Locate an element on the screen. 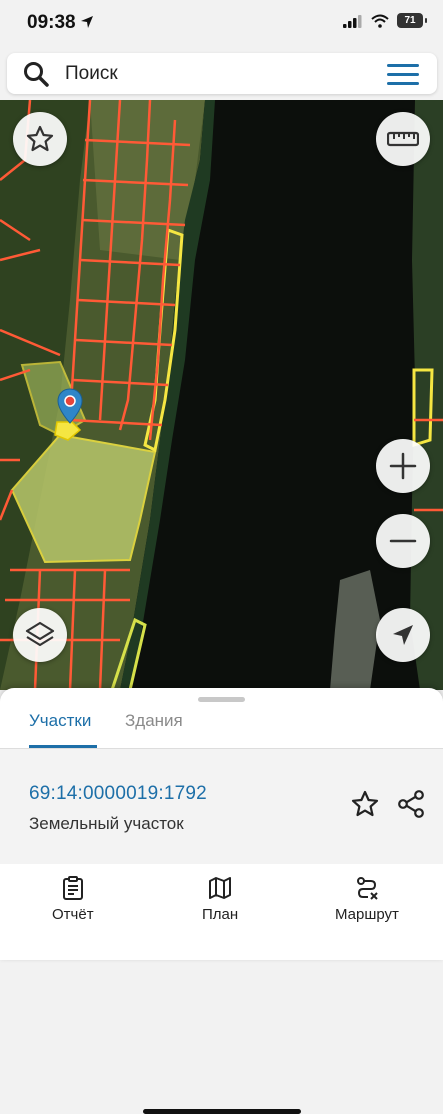 Image resolution: width=443 pixels, height=1114 pixels. favorites-button is located at coordinates (40, 139).